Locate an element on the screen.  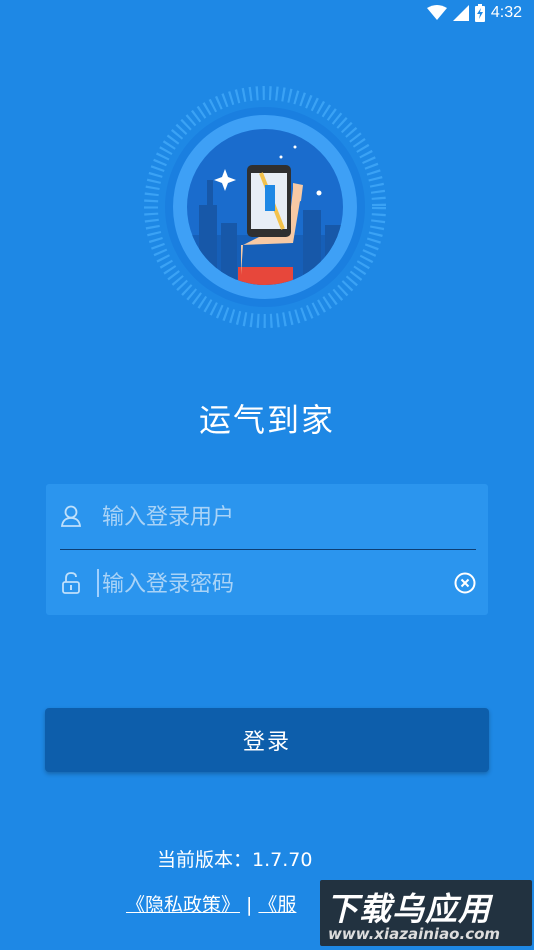
login-card is located at coordinates (267, 549).